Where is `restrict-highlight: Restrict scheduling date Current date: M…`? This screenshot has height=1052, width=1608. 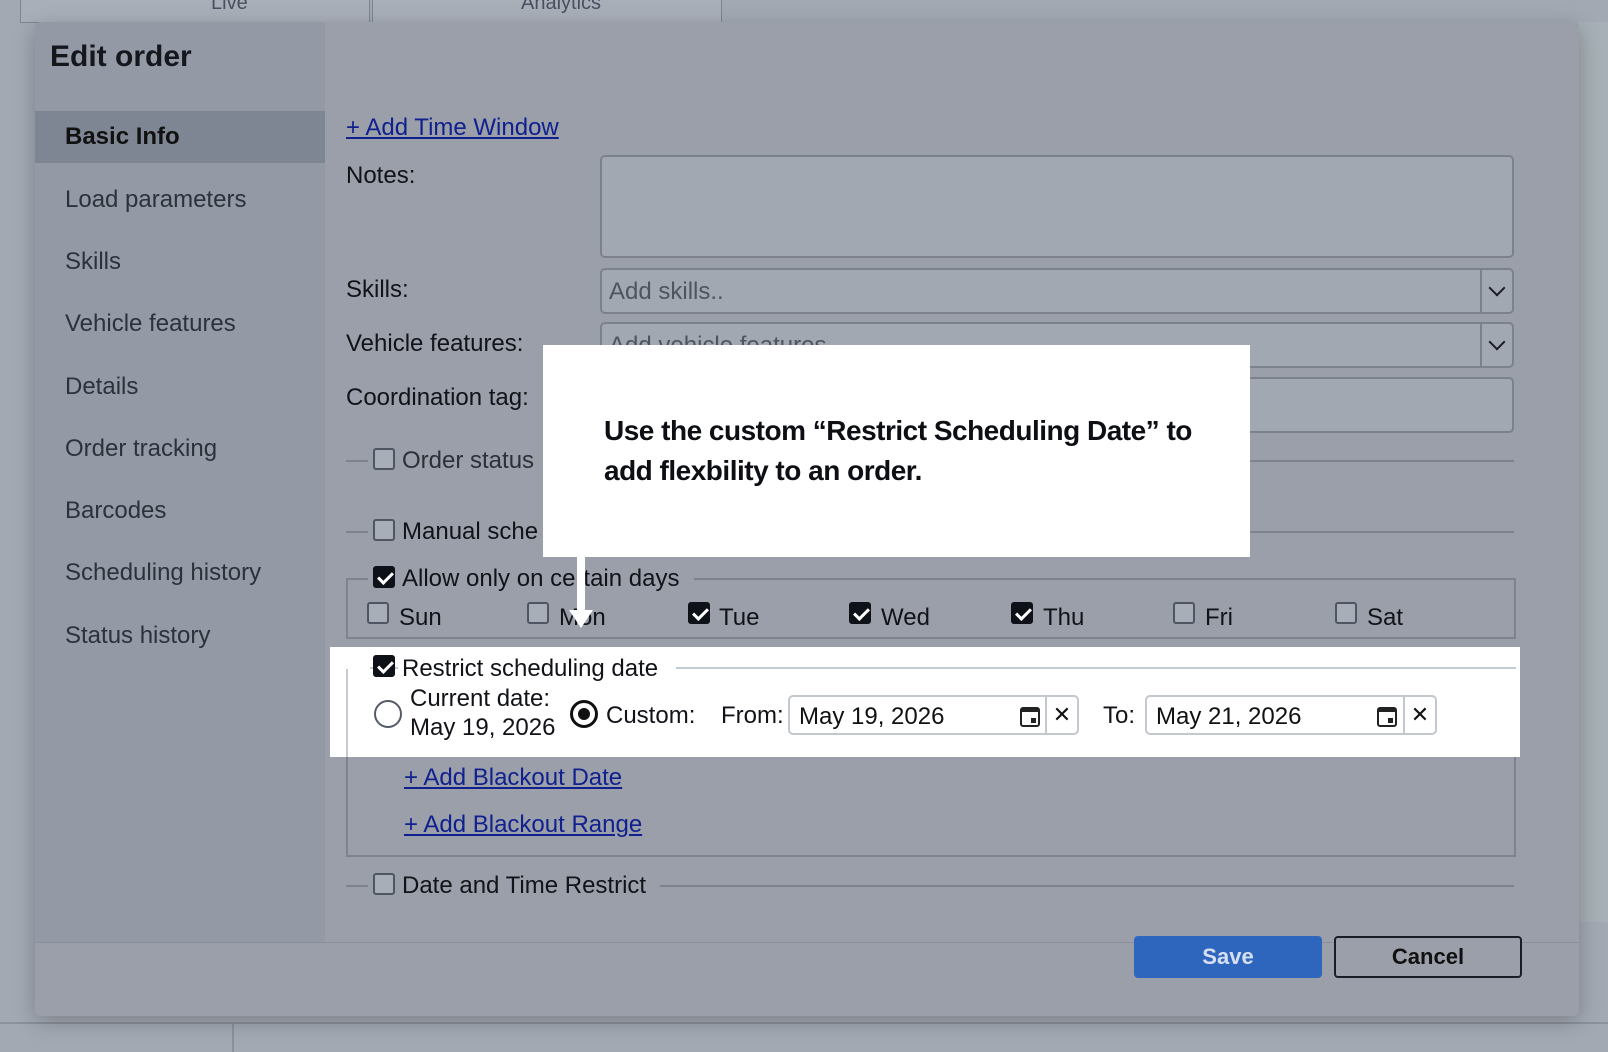 restrict-highlight: Restrict scheduling date Current date: M… is located at coordinates (925, 702).